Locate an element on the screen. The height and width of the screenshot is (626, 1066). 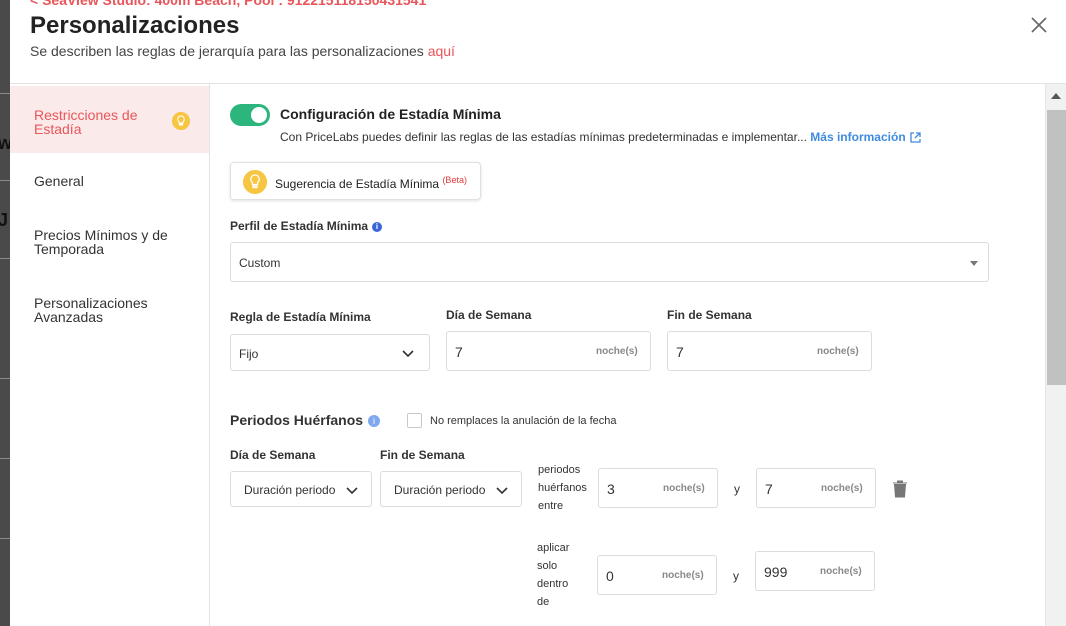
orphan-weekend-value: Duración periodo is located at coordinates (440, 490).